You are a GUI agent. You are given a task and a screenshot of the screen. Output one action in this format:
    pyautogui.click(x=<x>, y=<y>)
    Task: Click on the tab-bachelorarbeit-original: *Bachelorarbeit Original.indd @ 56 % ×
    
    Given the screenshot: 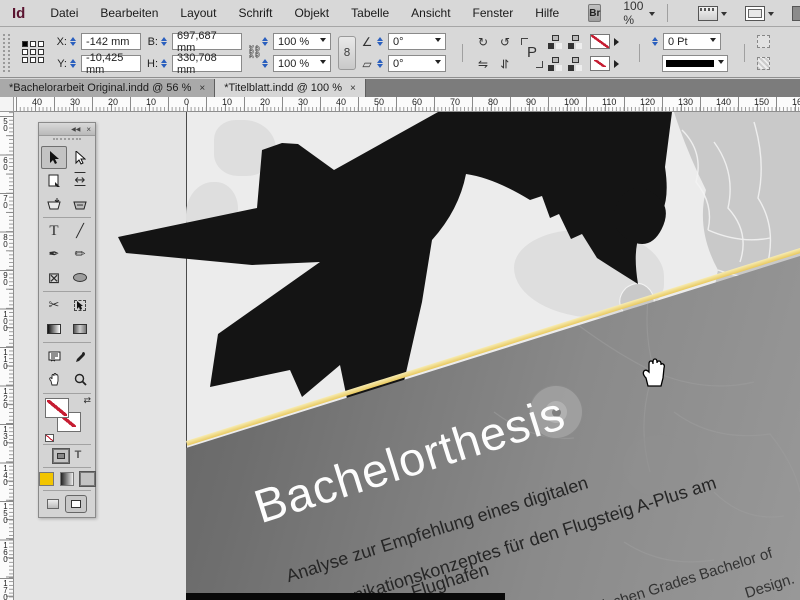 What is the action you would take?
    pyautogui.click(x=108, y=88)
    